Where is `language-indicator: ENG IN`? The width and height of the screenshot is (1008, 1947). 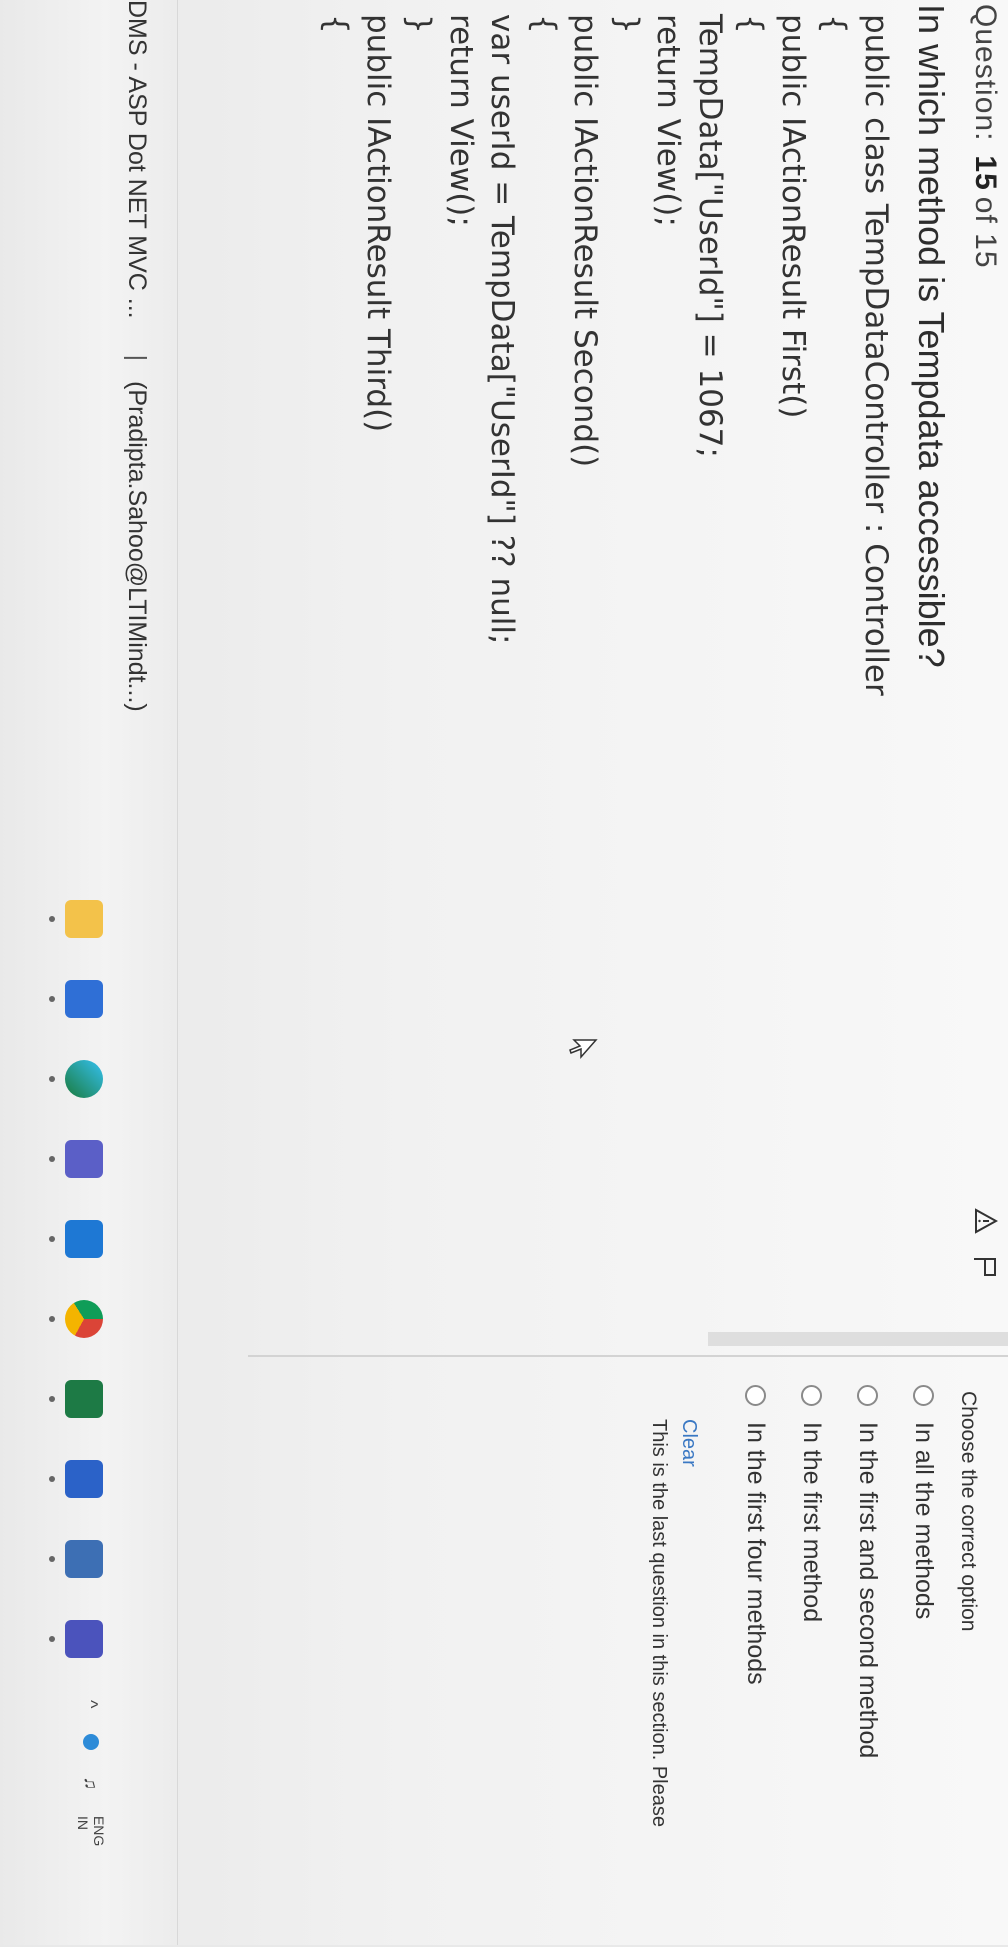
language-indicator: ENG IN is located at coordinates (91, 1831).